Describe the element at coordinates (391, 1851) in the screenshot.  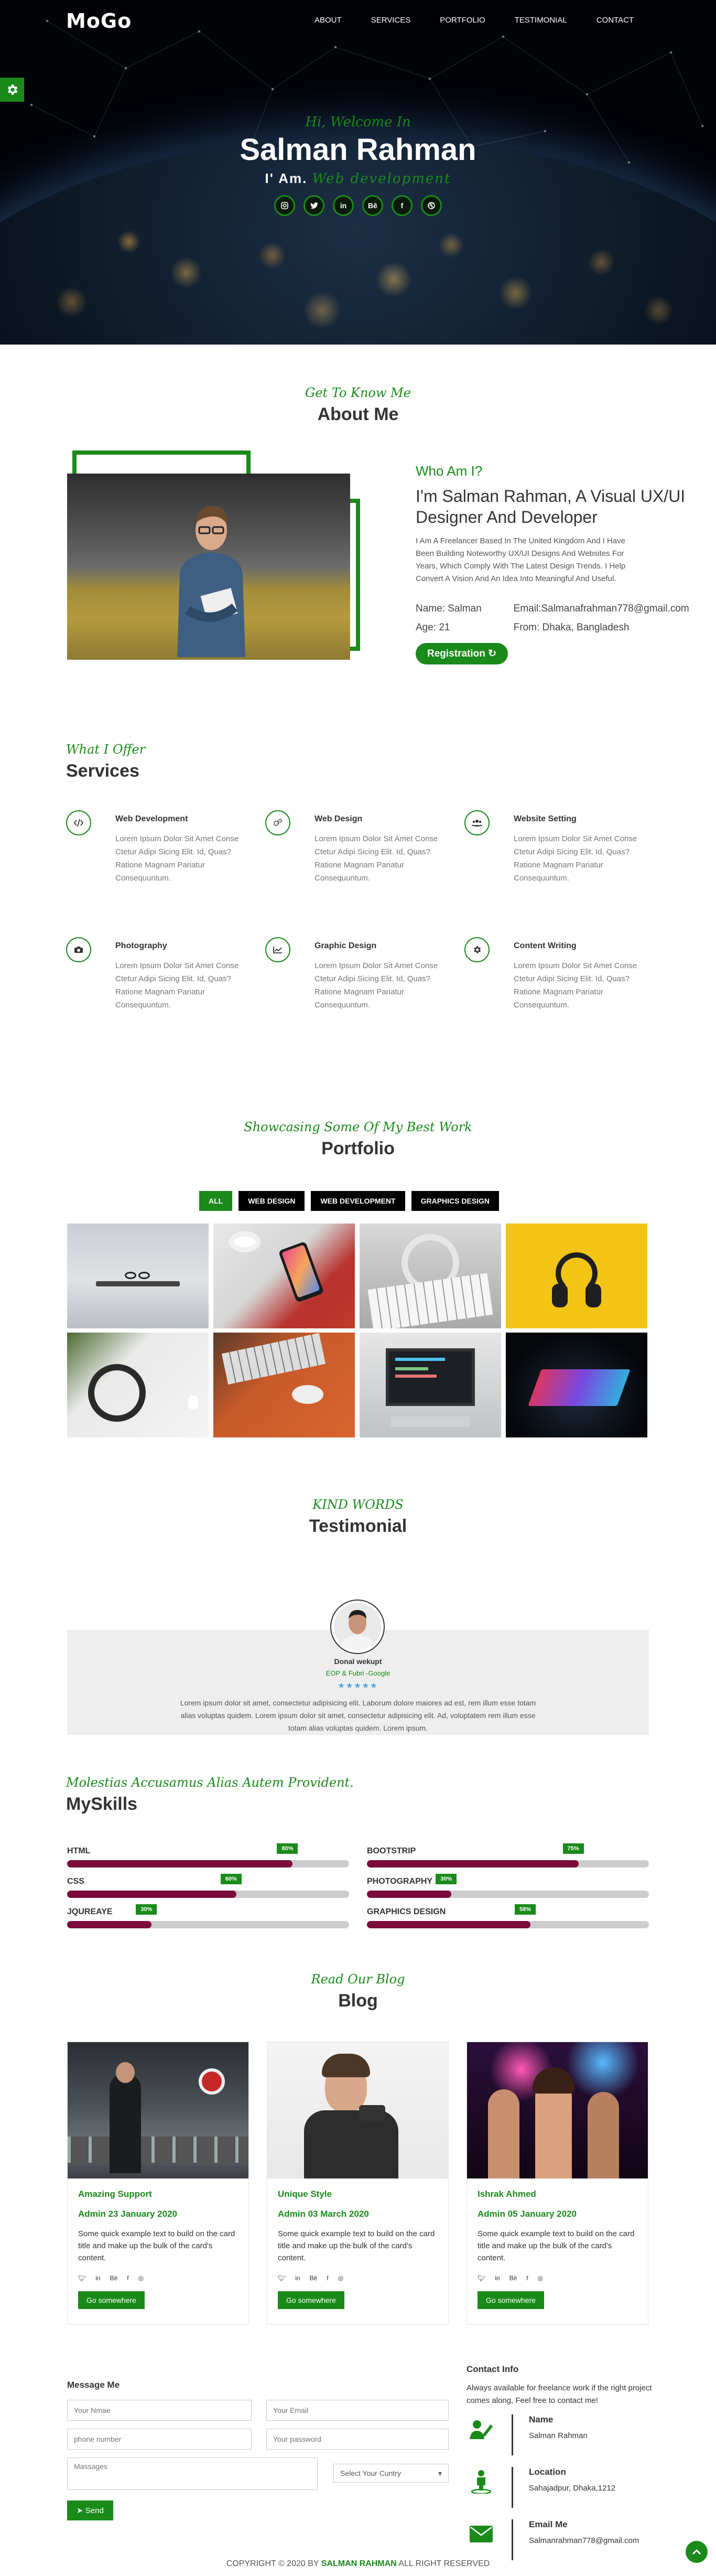
I see `skill-label: BOOTSTRIP` at that location.